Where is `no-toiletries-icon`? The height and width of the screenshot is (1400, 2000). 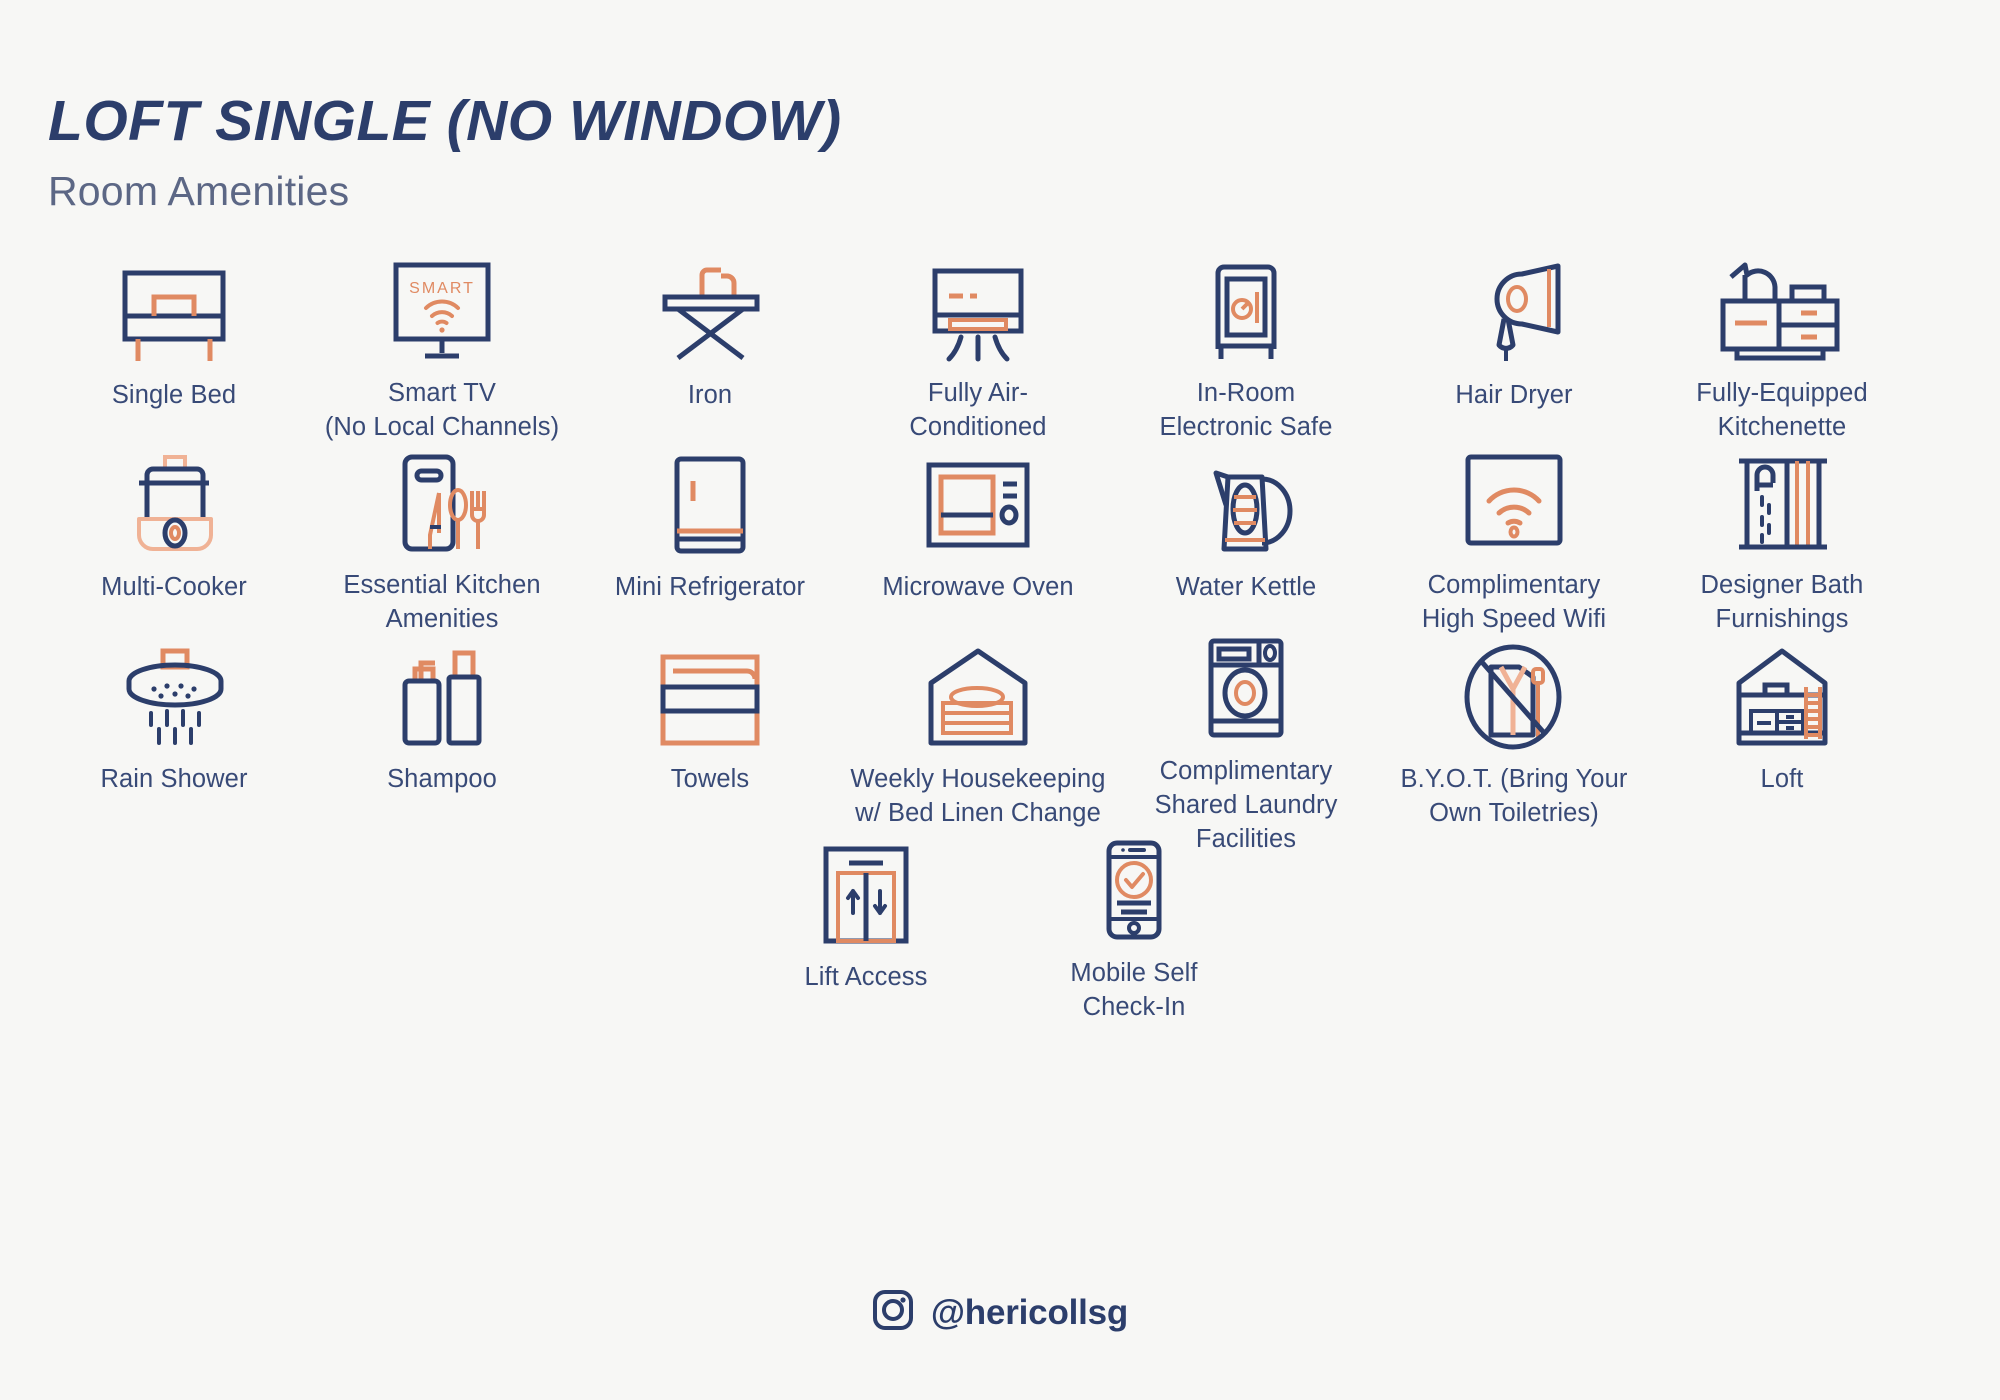 no-toiletries-icon is located at coordinates (1514, 693).